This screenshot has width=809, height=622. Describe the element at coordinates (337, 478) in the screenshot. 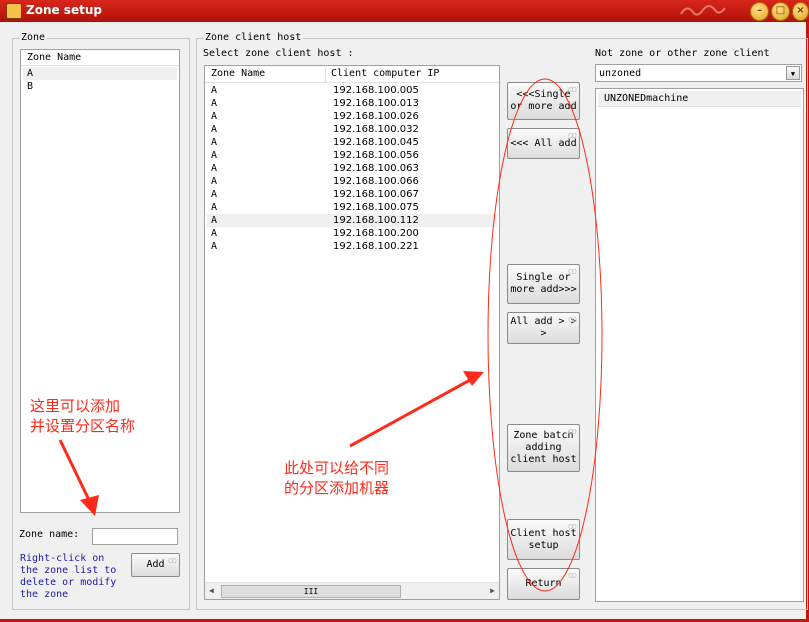

I see `annotation-text-center: 此处可以给不同 的分区添加机器` at that location.